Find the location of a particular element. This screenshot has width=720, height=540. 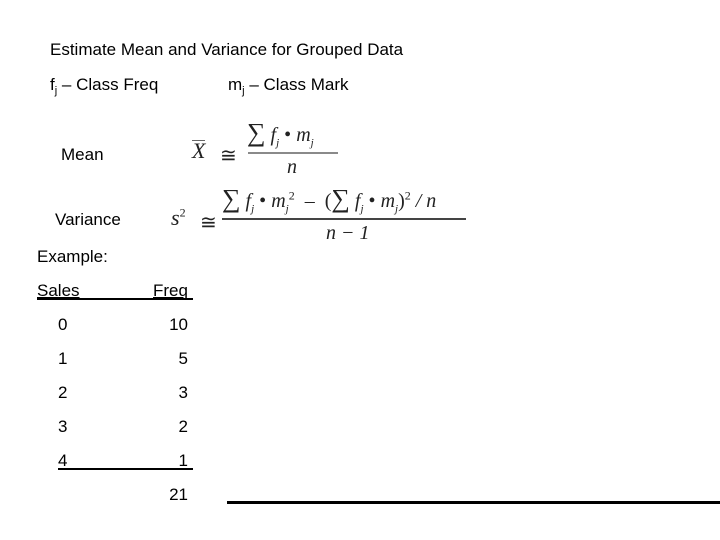

bottom-rule is located at coordinates (473, 502).